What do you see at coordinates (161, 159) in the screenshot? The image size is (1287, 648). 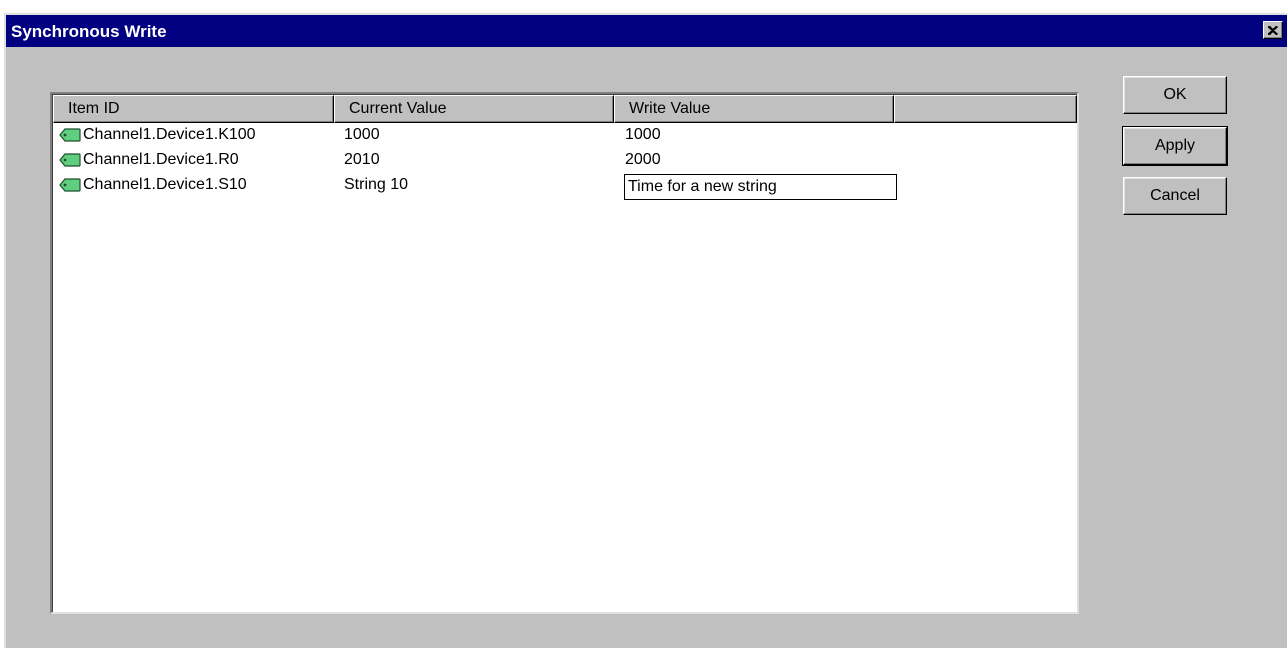 I see `item-id-text: Channel1.Device1.R0` at bounding box center [161, 159].